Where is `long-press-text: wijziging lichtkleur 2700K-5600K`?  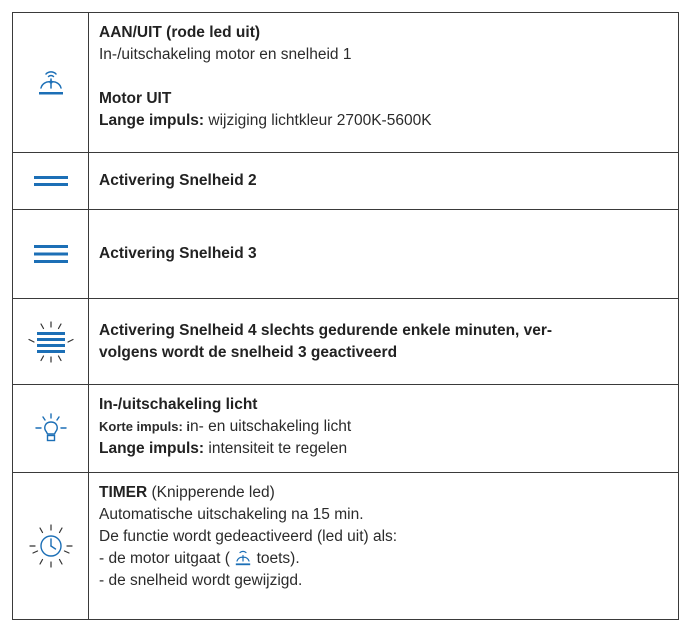
long-press-text: wijziging lichtkleur 2700K-5600K is located at coordinates (318, 120).